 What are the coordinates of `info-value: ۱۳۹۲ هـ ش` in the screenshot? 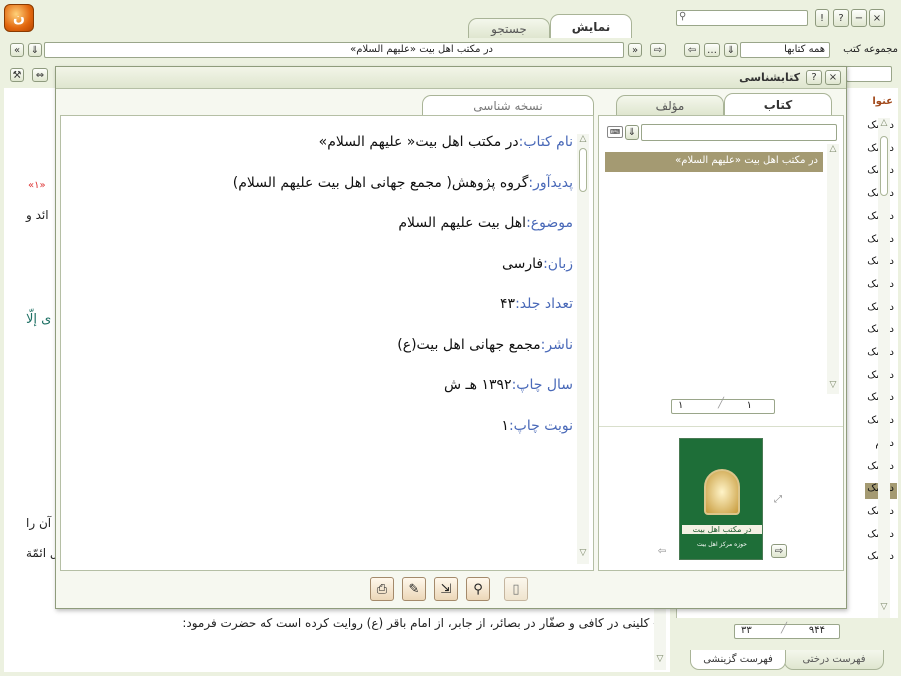 It's located at (478, 385).